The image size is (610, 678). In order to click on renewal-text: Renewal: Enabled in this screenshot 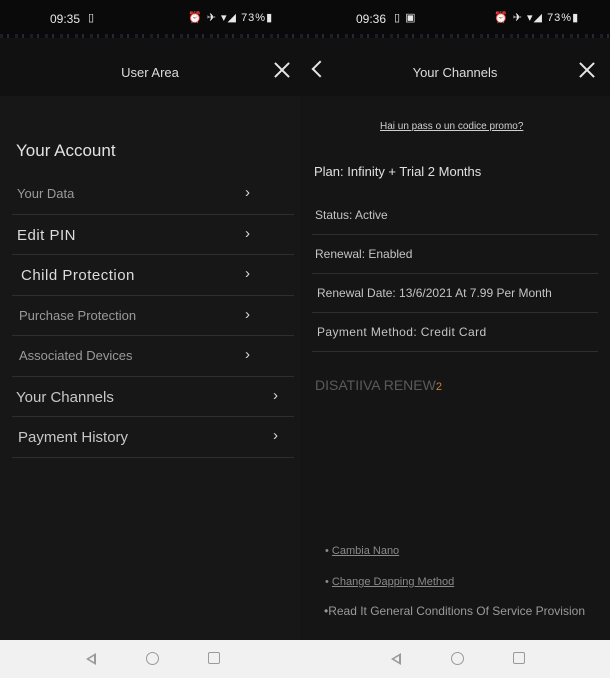, I will do `click(364, 254)`.